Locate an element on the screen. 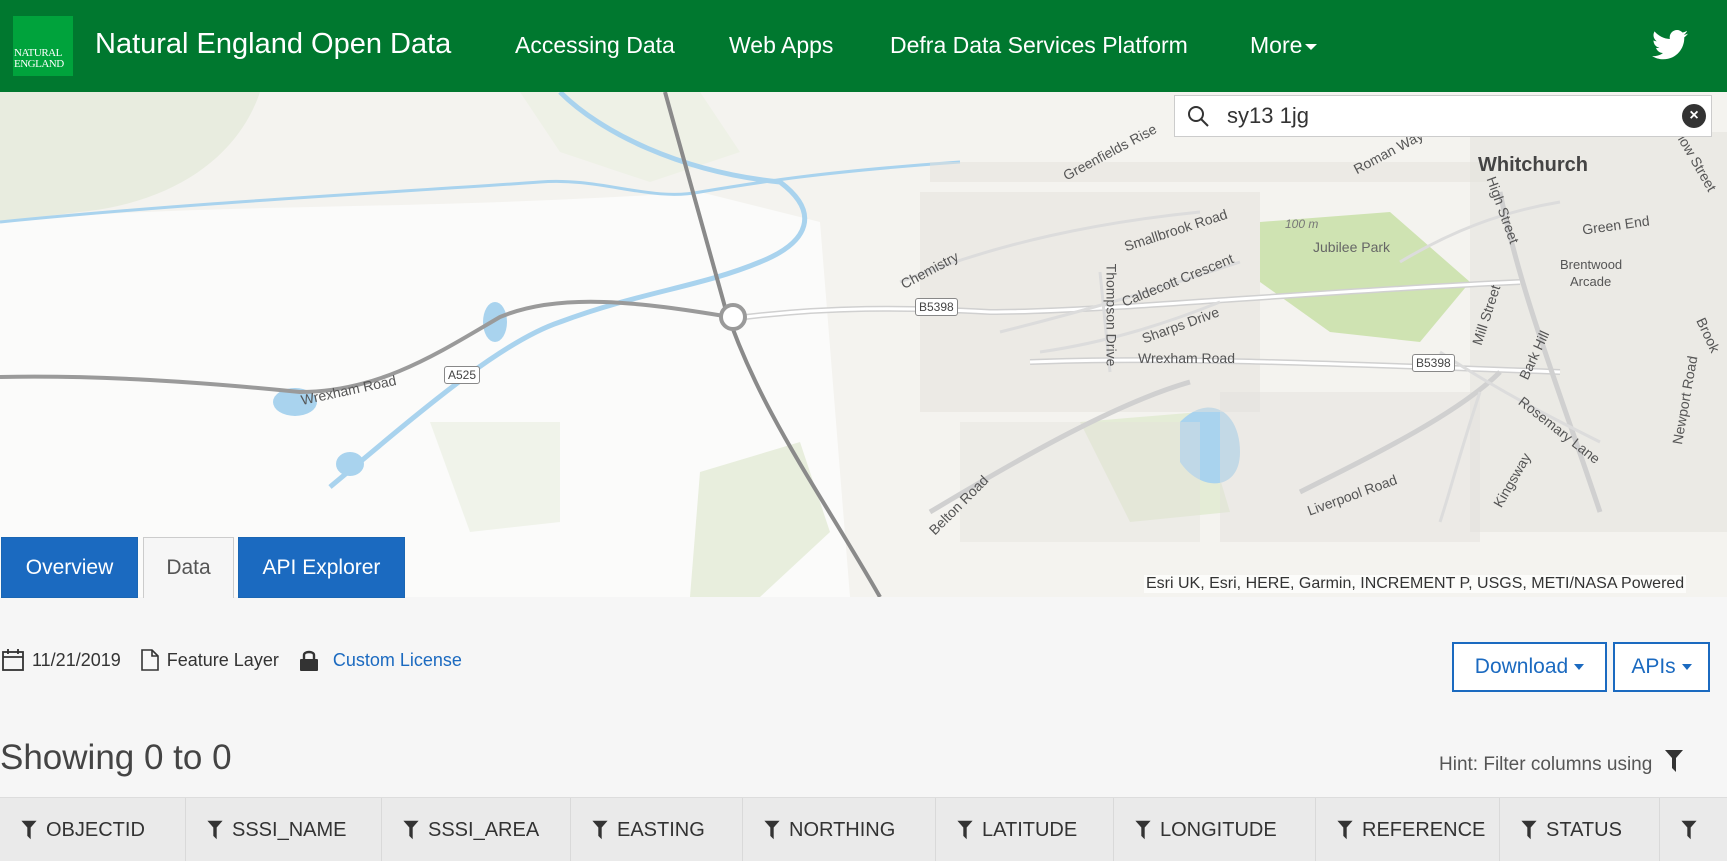 Image resolution: width=1727 pixels, height=861 pixels. column-header-reference: REFERENCE is located at coordinates (1408, 829).